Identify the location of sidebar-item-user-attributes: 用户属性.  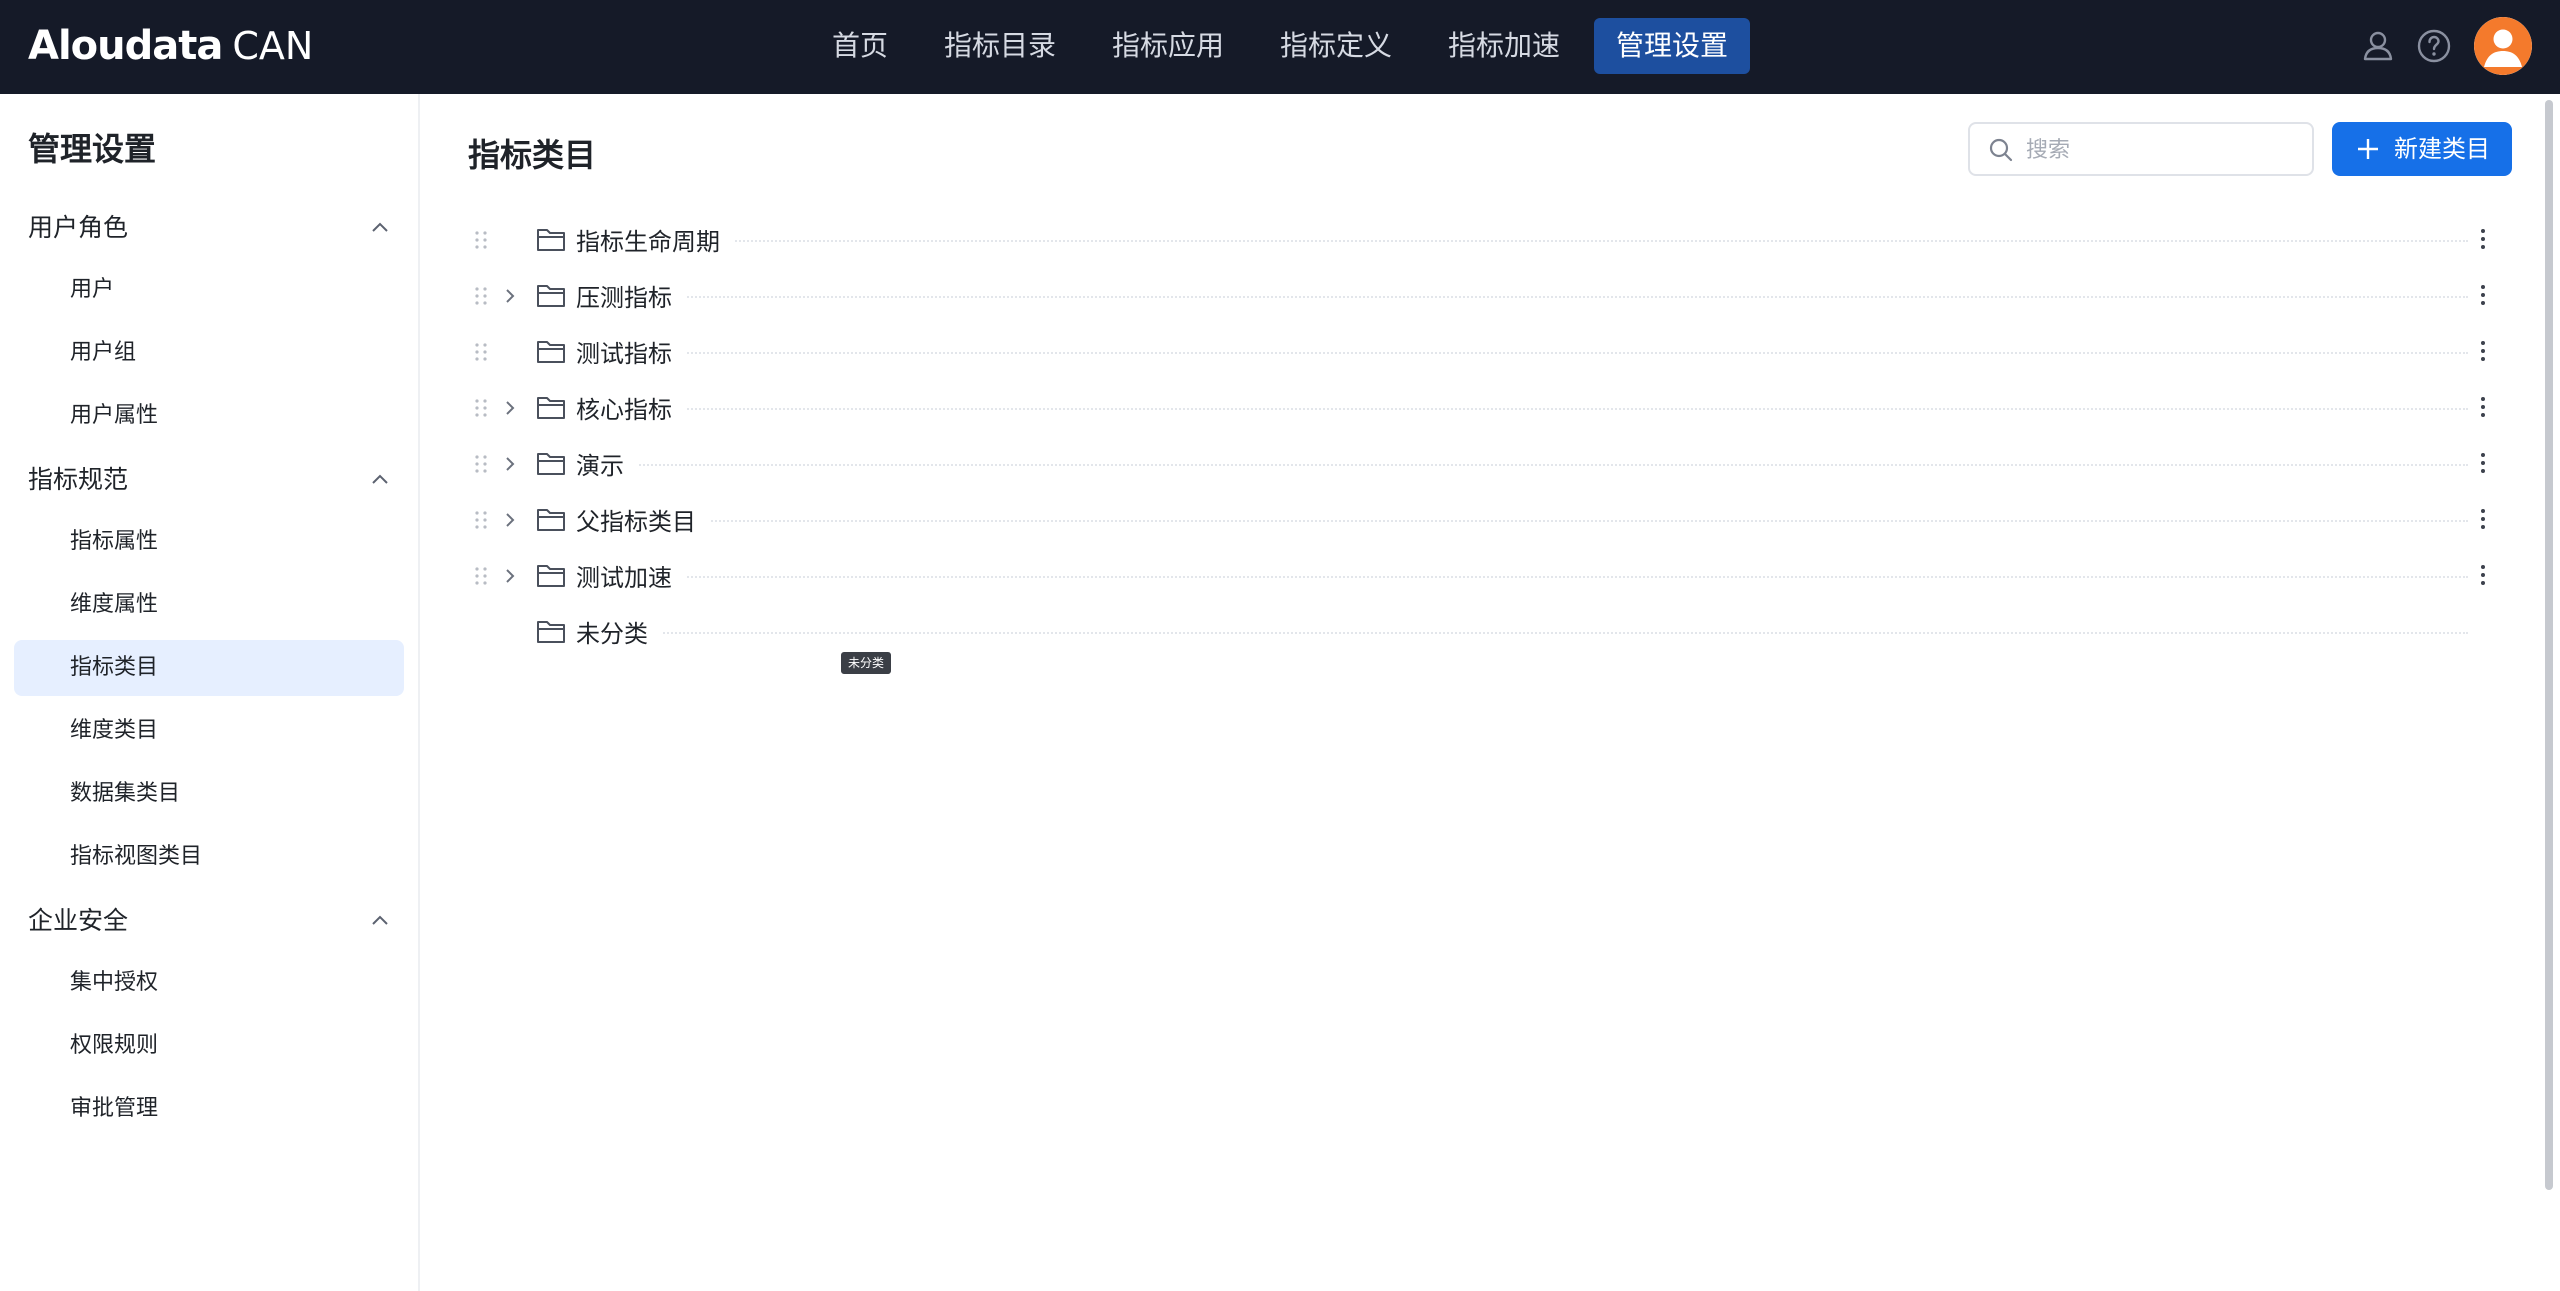
(209, 416).